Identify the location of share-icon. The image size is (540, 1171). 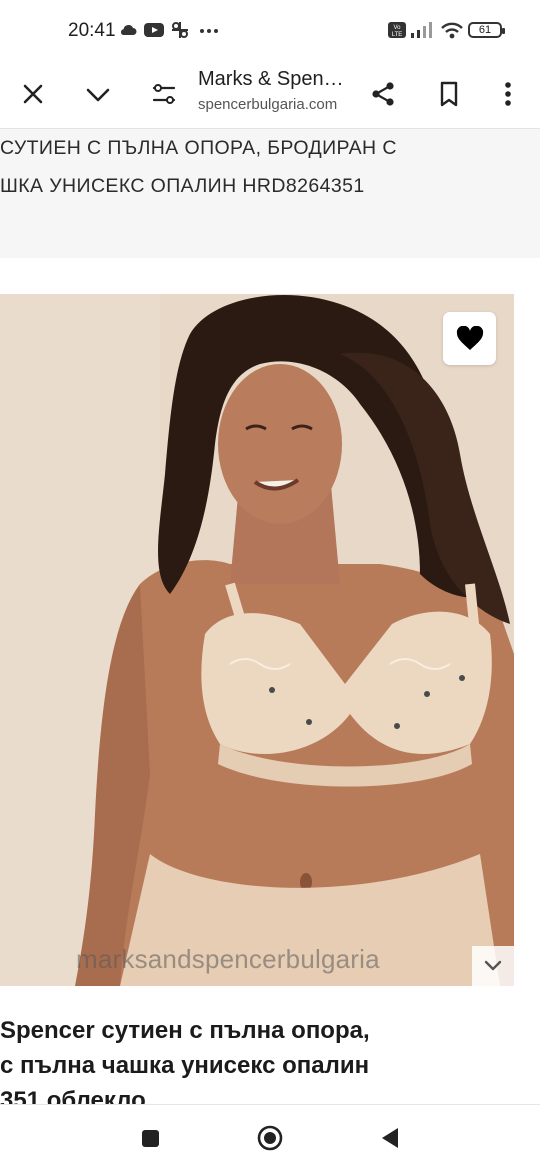
(383, 94).